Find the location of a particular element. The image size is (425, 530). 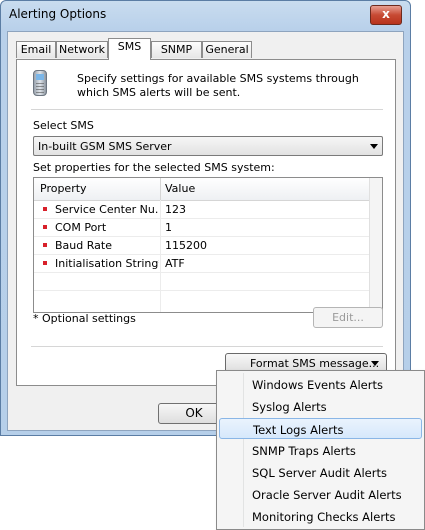

tab-sms: SMS is located at coordinates (129, 49).